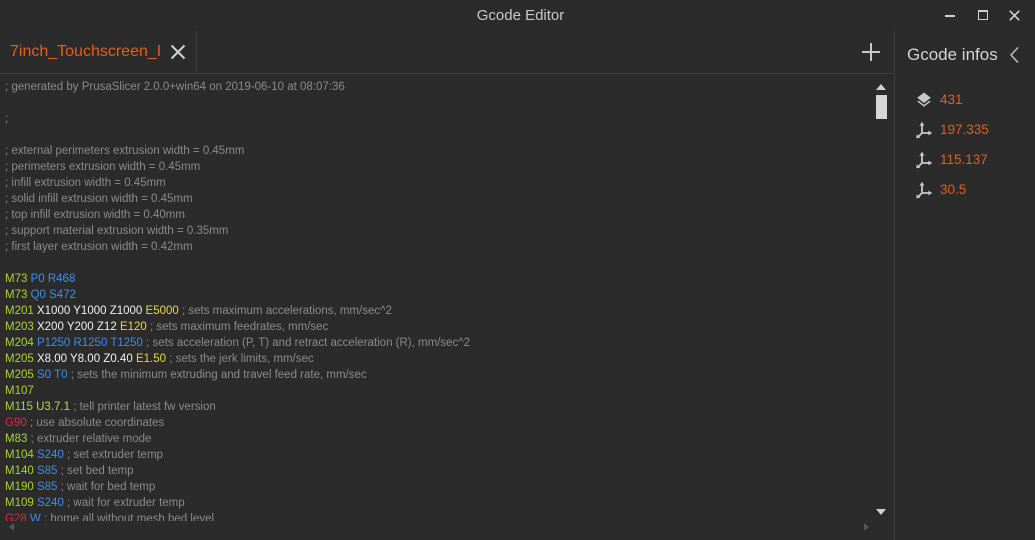 The image size is (1035, 540). Describe the element at coordinates (16, 423) in the screenshot. I see `gcode-command: G90` at that location.